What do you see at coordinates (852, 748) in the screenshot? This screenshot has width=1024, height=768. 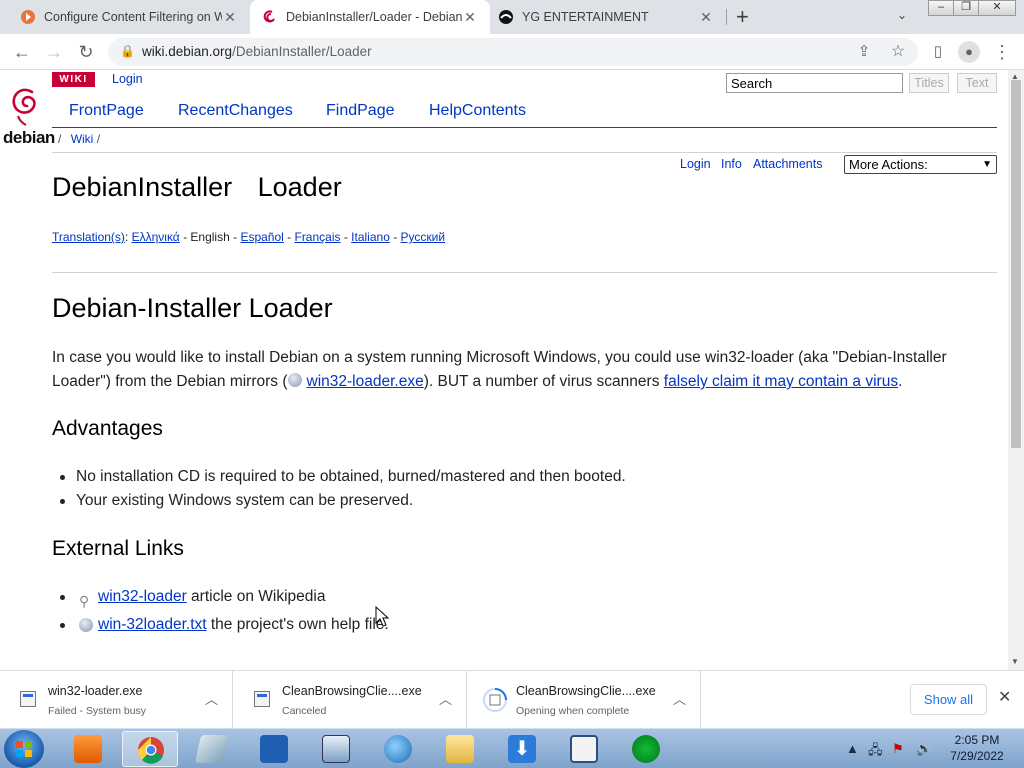 I see `show-hidden-icons-icon: ▲` at bounding box center [852, 748].